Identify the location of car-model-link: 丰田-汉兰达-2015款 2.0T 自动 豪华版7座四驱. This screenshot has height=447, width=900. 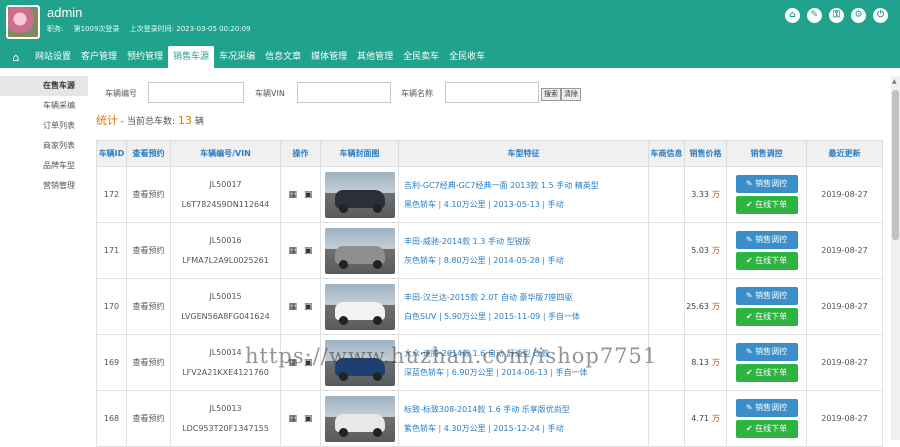
(526, 297).